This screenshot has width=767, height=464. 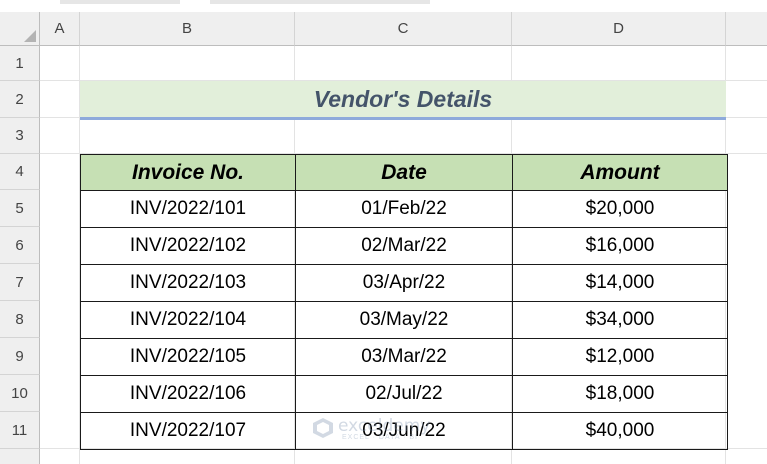 What do you see at coordinates (20, 208) in the screenshot?
I see `row-header-5: 5` at bounding box center [20, 208].